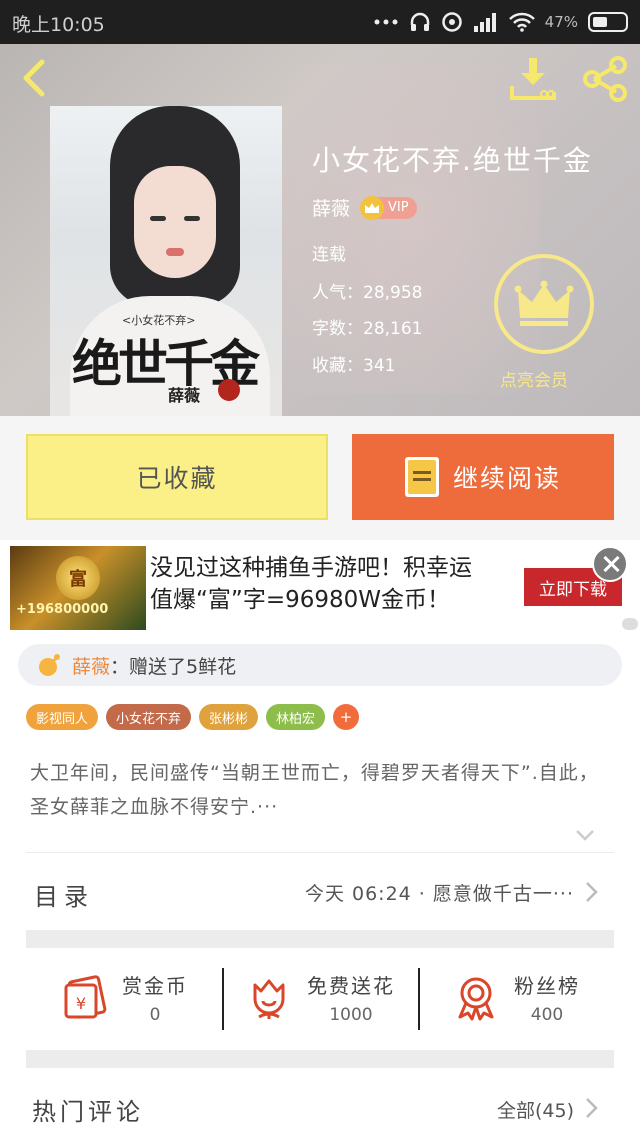 This screenshot has width=640, height=1138. What do you see at coordinates (561, 22) in the screenshot?
I see `battery-percent: 47%` at bounding box center [561, 22].